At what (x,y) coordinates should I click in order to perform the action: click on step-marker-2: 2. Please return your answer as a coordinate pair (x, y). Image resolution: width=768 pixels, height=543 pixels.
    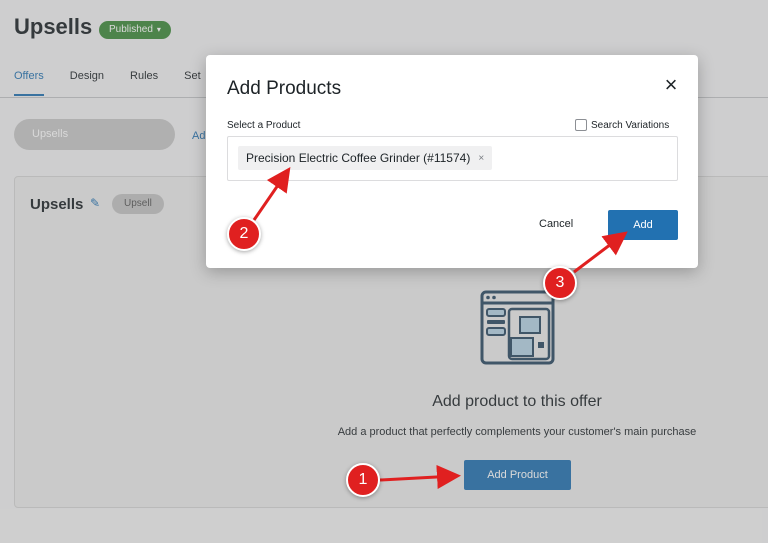
    Looking at the image, I should click on (244, 234).